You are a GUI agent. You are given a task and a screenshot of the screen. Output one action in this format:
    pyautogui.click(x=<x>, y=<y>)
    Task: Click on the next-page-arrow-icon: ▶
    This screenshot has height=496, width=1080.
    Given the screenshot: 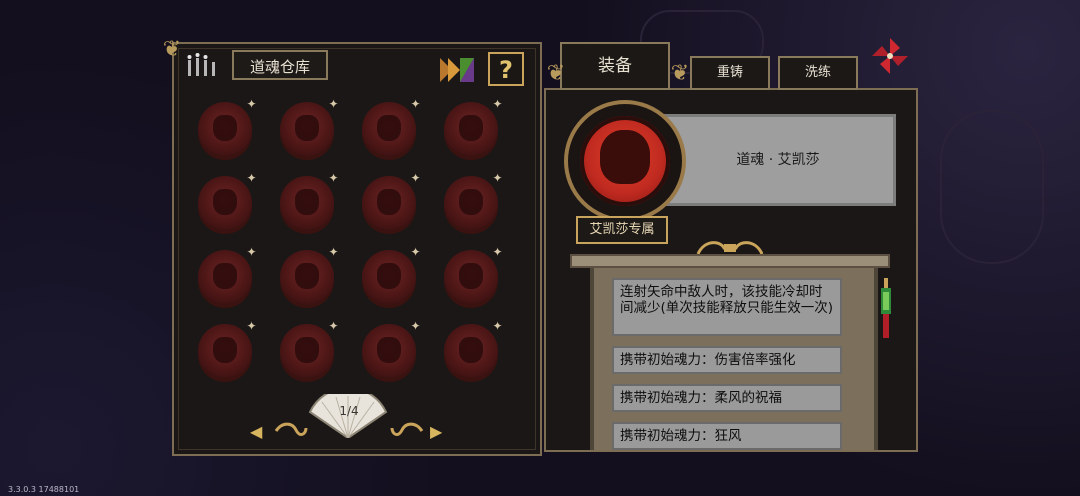 What is the action you would take?
    pyautogui.click(x=436, y=431)
    